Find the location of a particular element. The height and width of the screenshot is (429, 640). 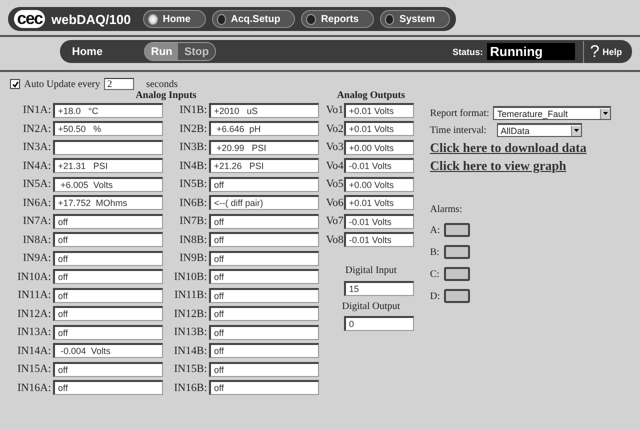

download-link: Click here to download data is located at coordinates (530, 148).